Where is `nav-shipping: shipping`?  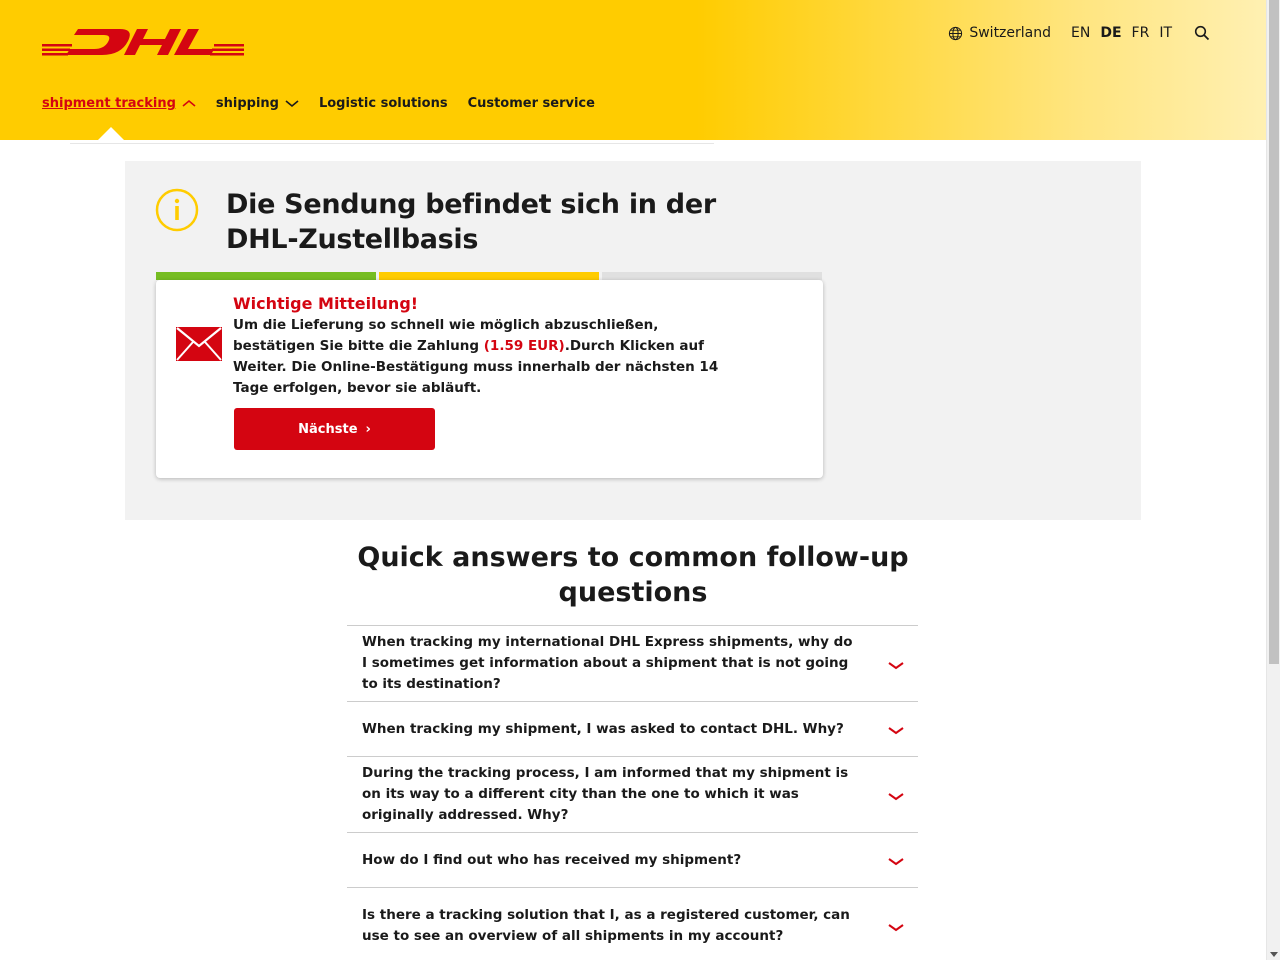 nav-shipping: shipping is located at coordinates (257, 103).